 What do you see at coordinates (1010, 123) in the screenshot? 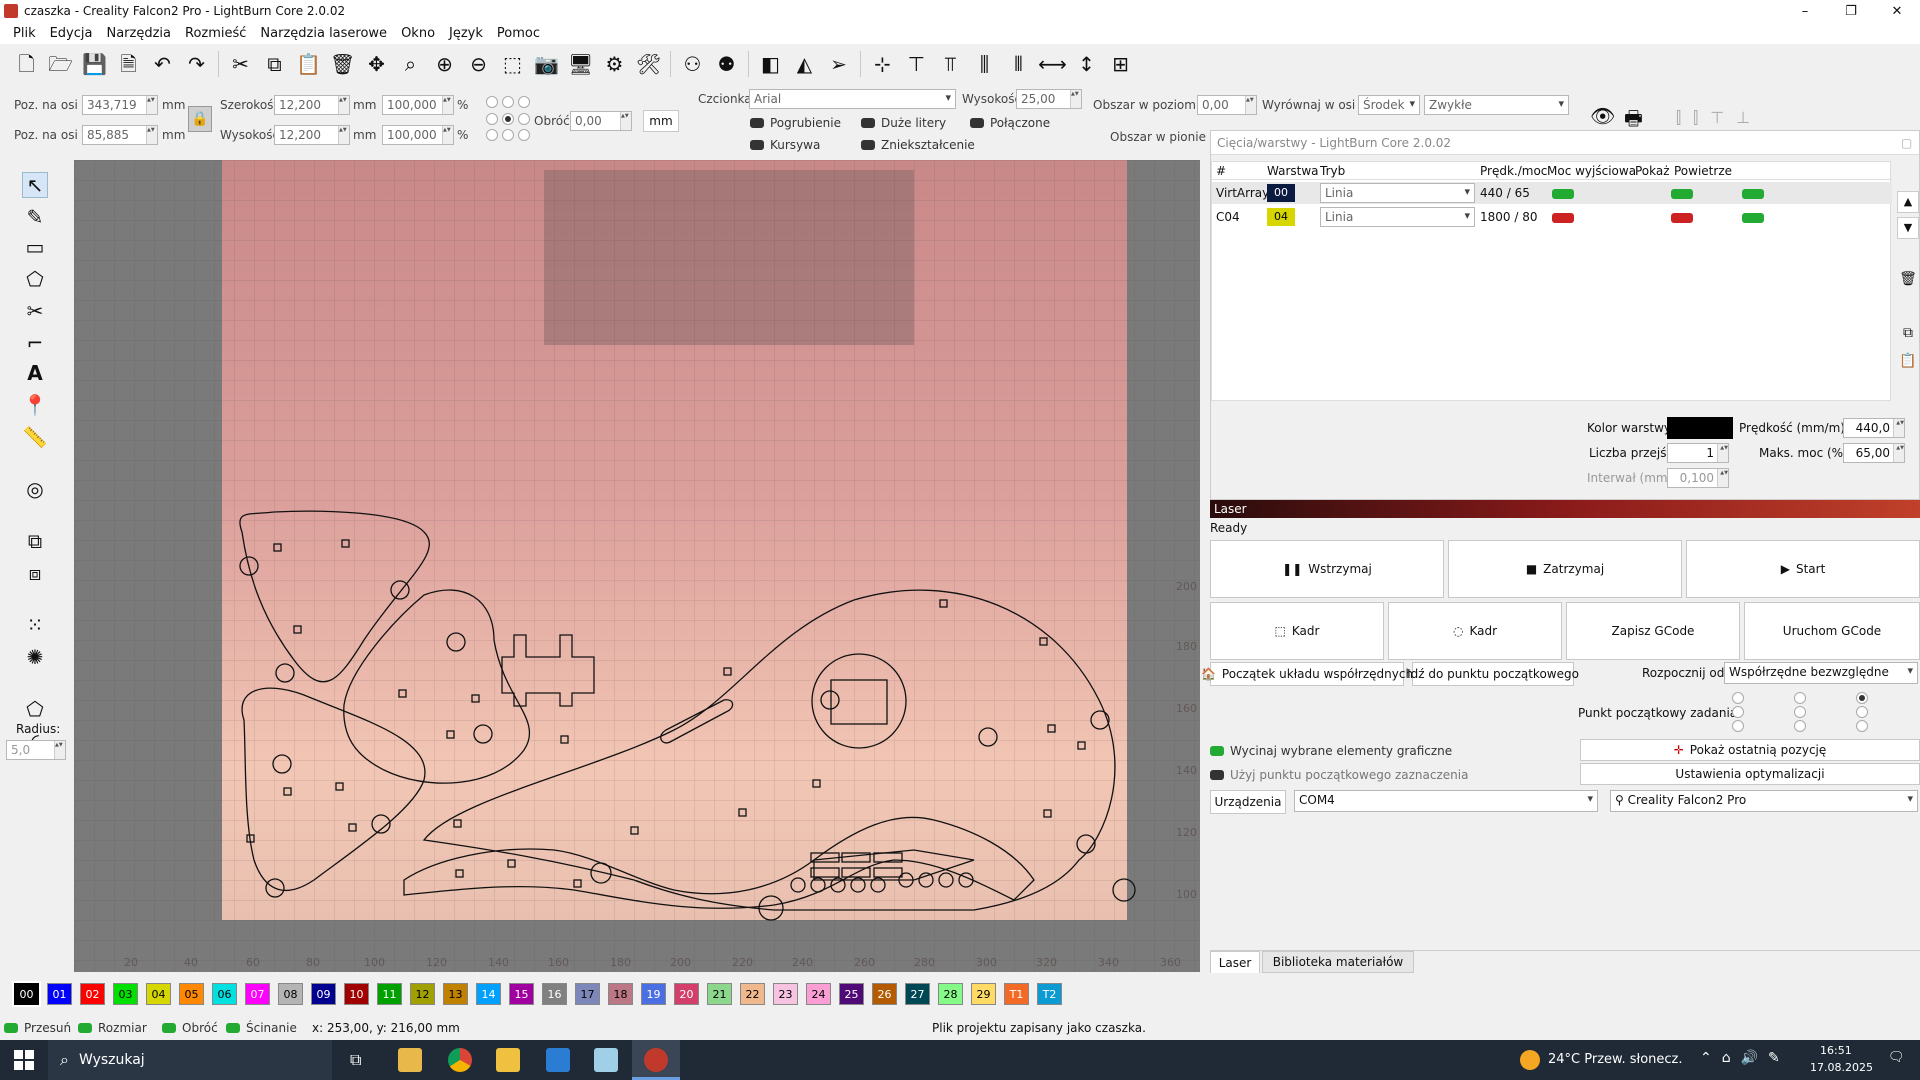
I see `welded-toggle: Połączone` at bounding box center [1010, 123].